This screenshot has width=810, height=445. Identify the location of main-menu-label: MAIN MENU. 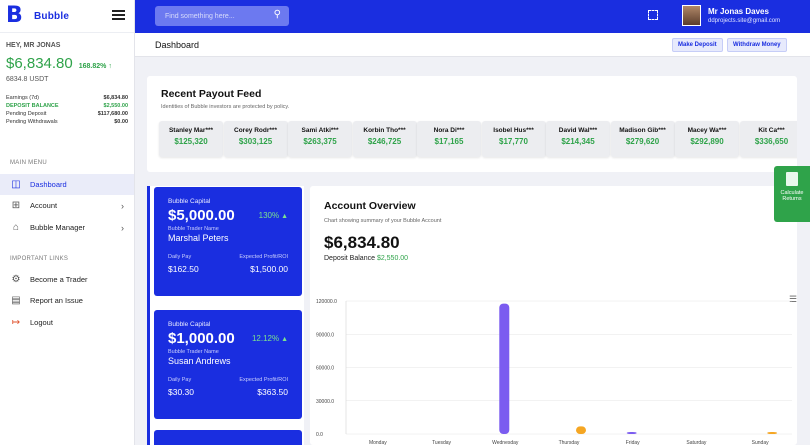
(29, 163).